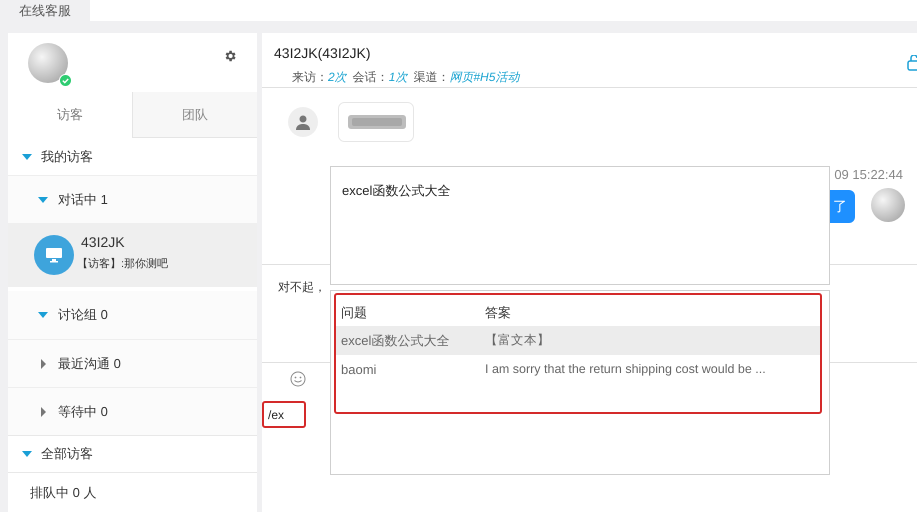 Image resolution: width=917 pixels, height=512 pixels. I want to click on stat-value: 2次, so click(337, 77).